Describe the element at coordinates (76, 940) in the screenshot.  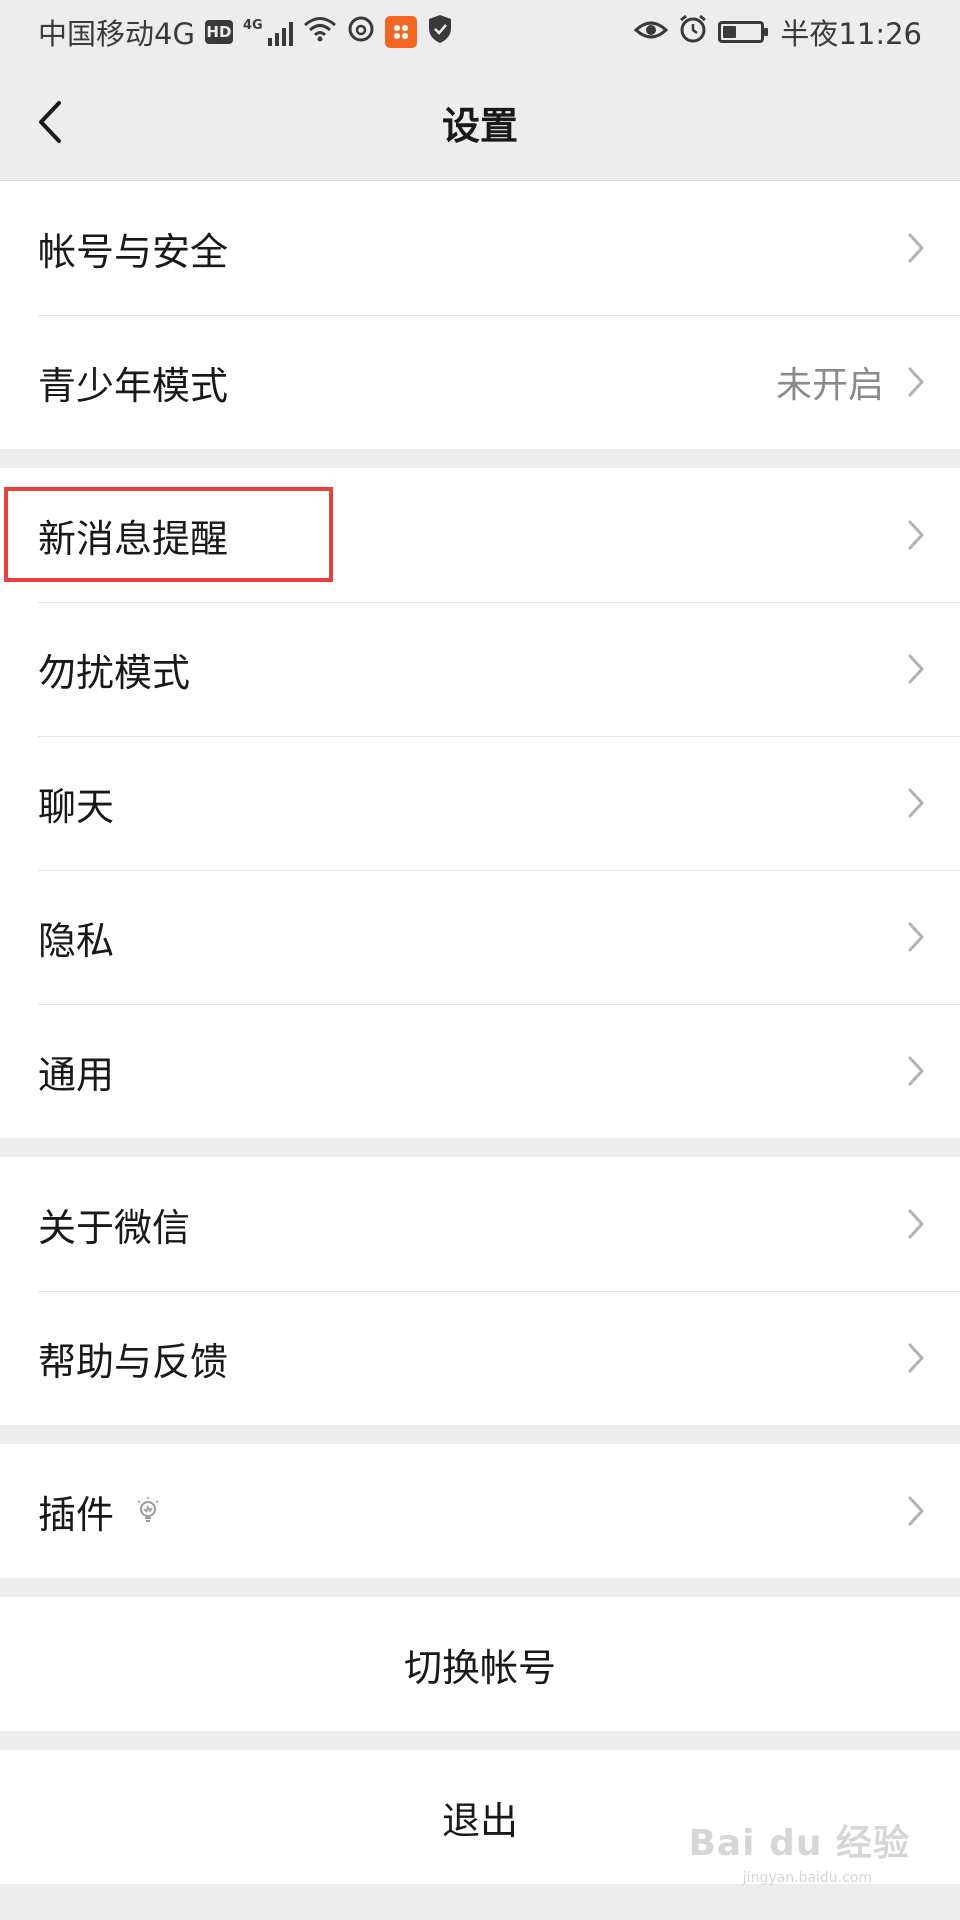
I see `row-label: 隐私` at that location.